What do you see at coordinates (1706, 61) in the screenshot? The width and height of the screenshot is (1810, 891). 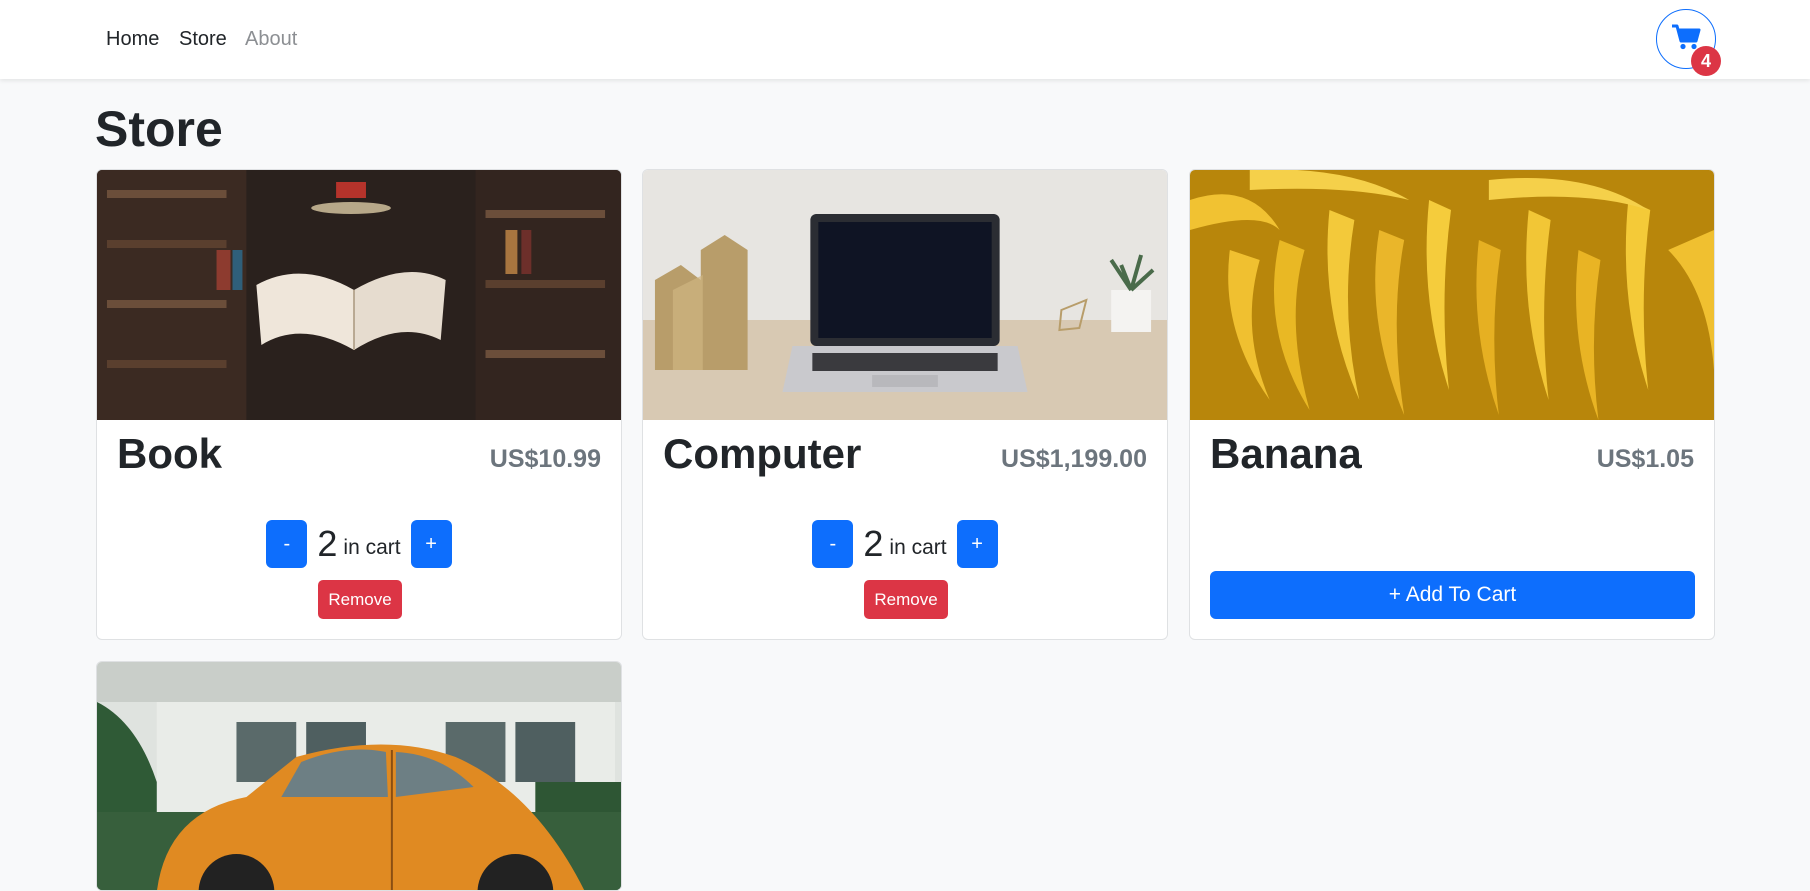 I see `cart-count-badge: 4` at bounding box center [1706, 61].